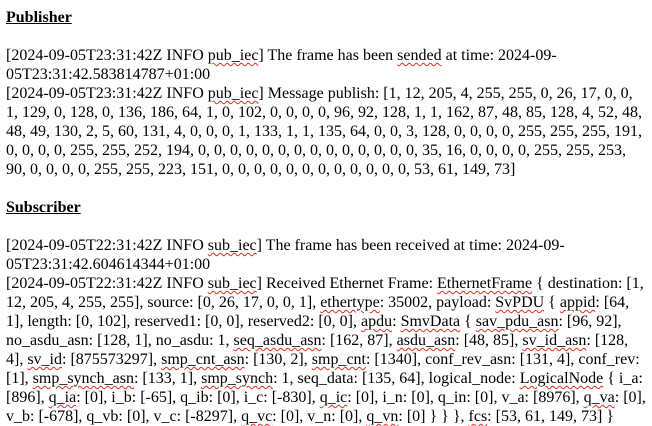  Describe the element at coordinates (437, 302) in the screenshot. I see `log-text: : 35002, payload:` at that location.